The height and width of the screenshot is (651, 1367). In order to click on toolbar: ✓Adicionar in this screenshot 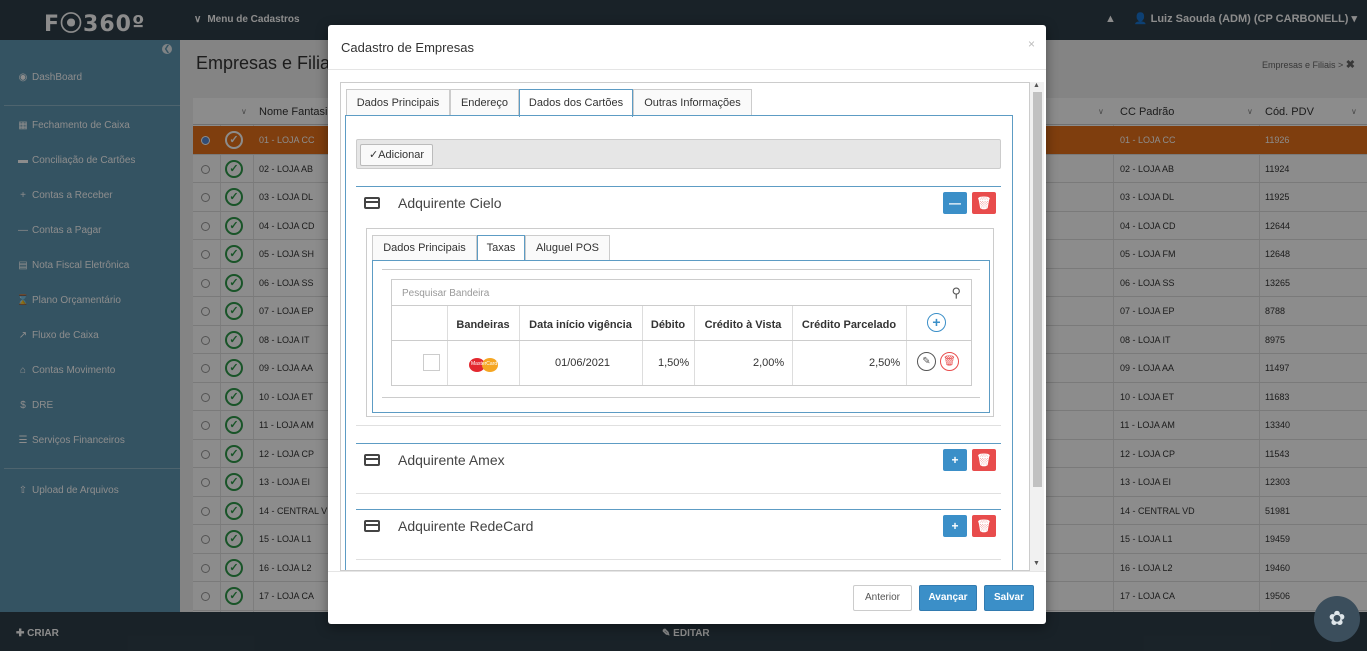, I will do `click(678, 154)`.